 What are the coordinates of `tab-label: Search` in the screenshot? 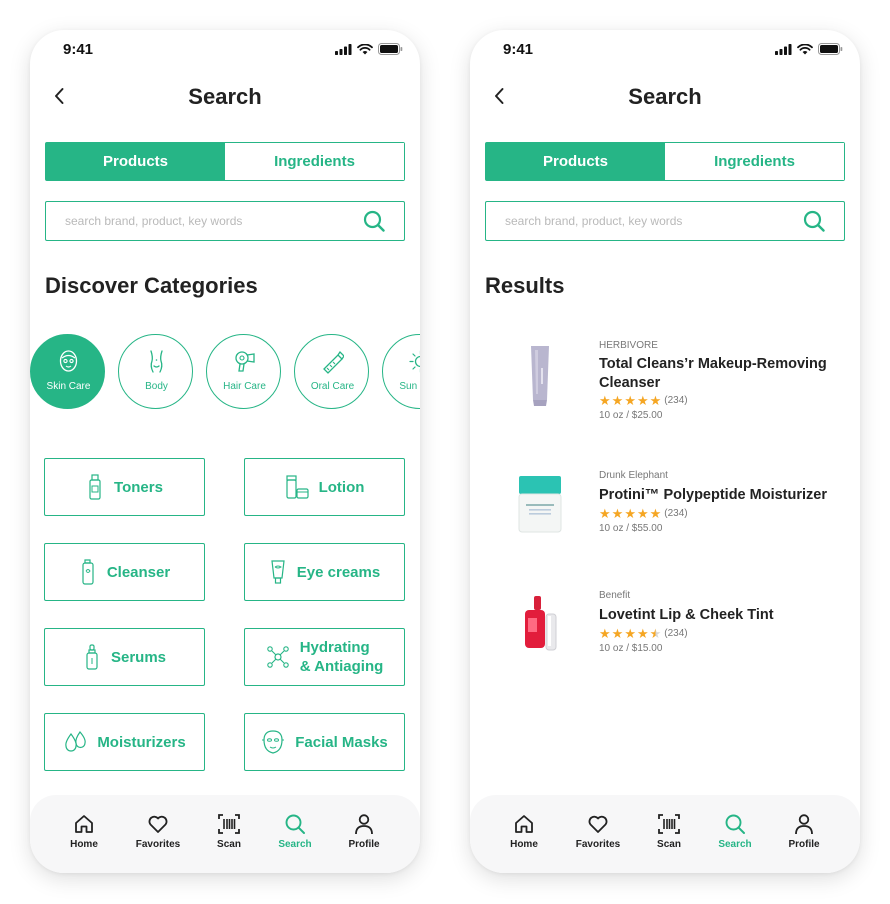 It's located at (735, 844).